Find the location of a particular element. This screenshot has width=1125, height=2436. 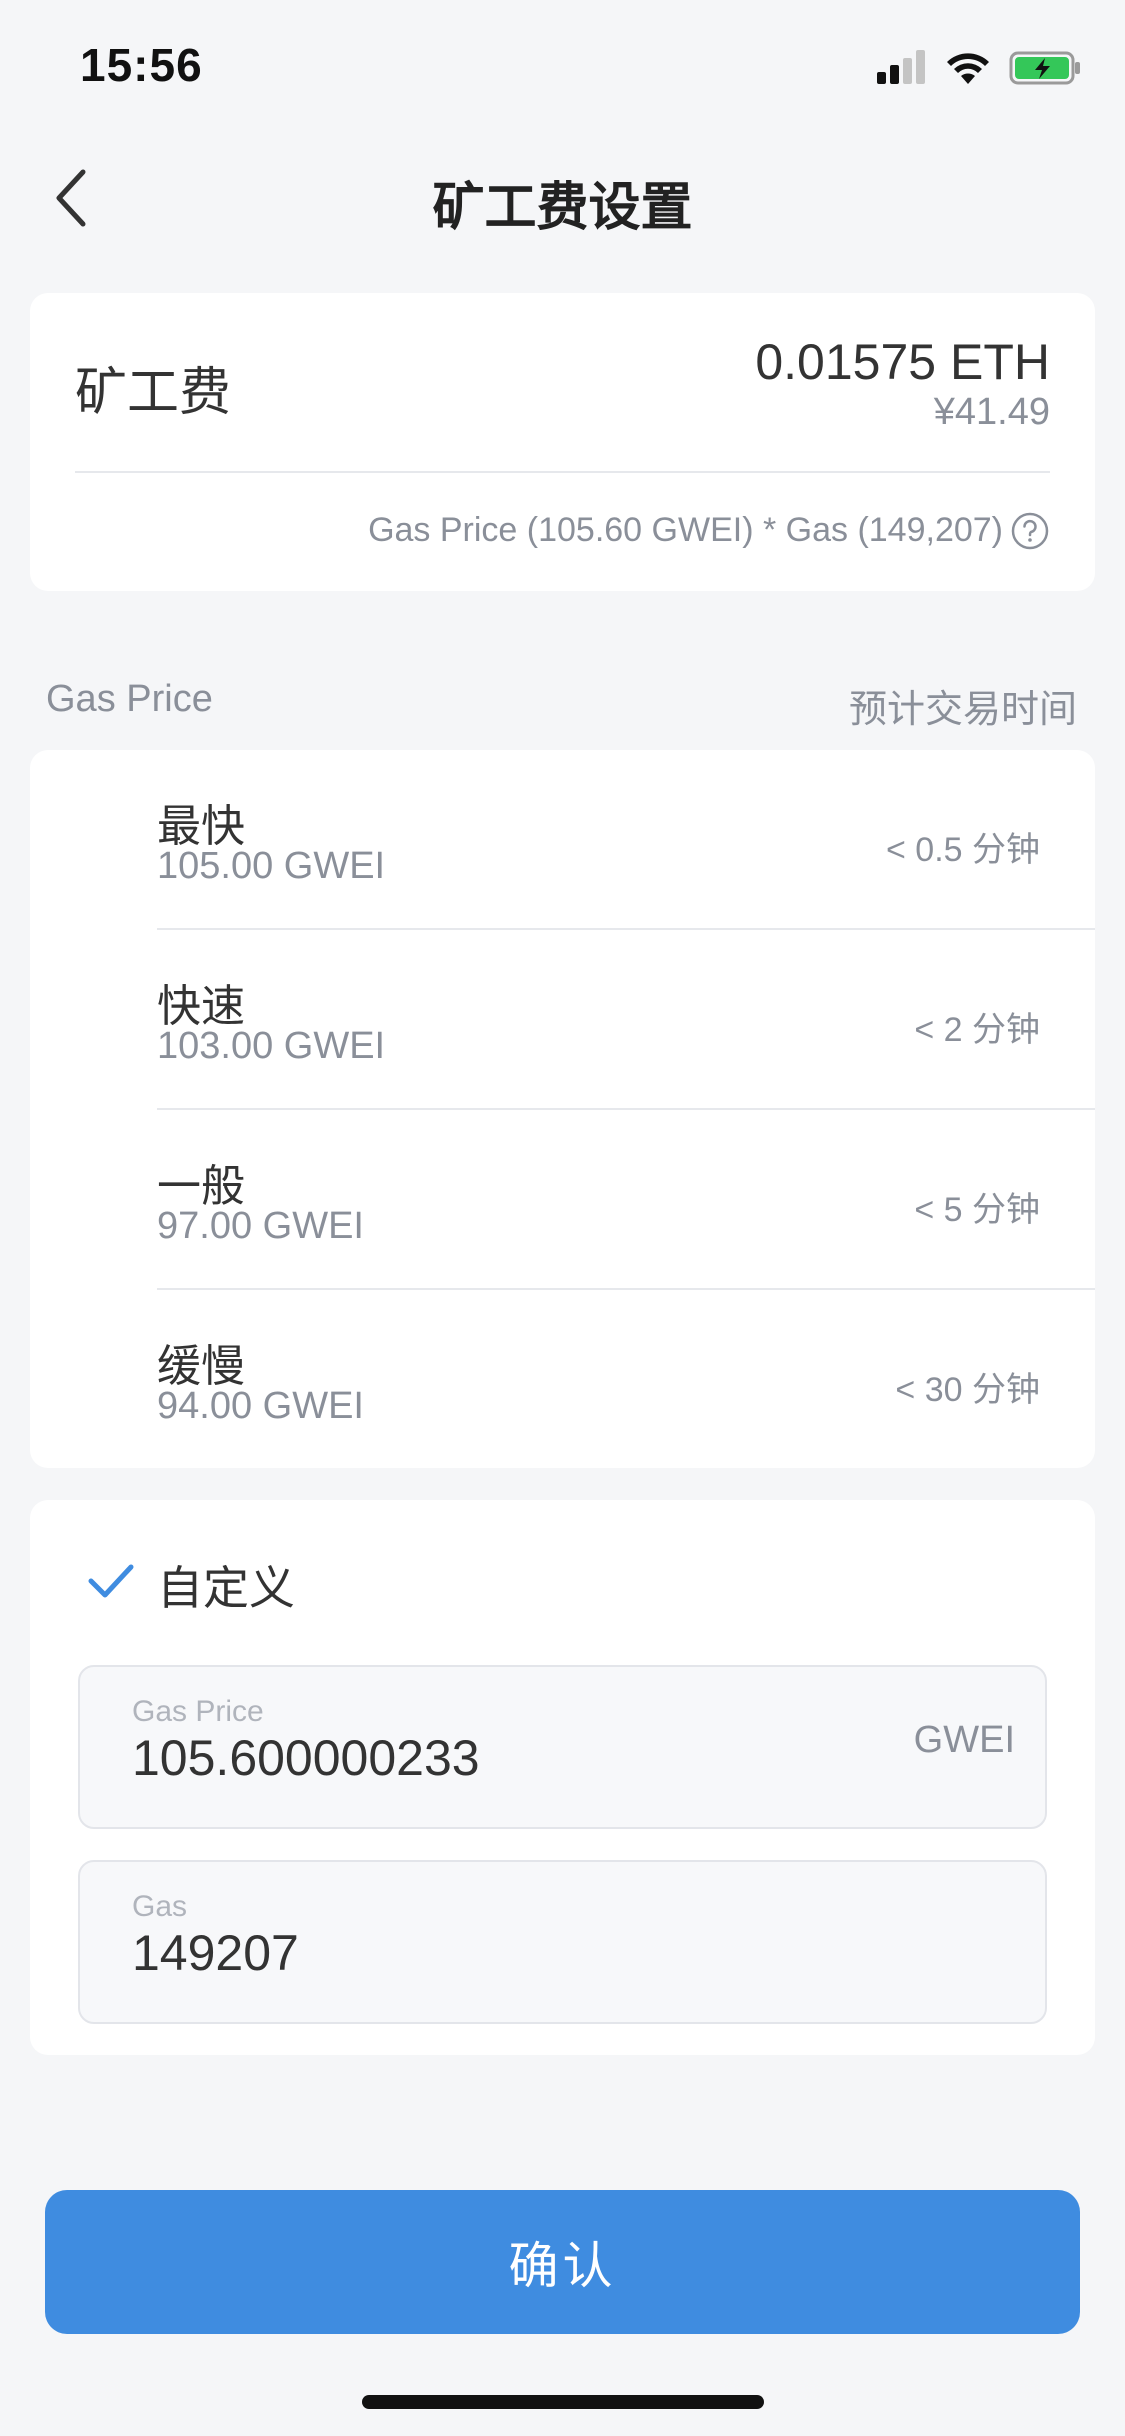

gas-price-input: 105.600000233 is located at coordinates (306, 1758).